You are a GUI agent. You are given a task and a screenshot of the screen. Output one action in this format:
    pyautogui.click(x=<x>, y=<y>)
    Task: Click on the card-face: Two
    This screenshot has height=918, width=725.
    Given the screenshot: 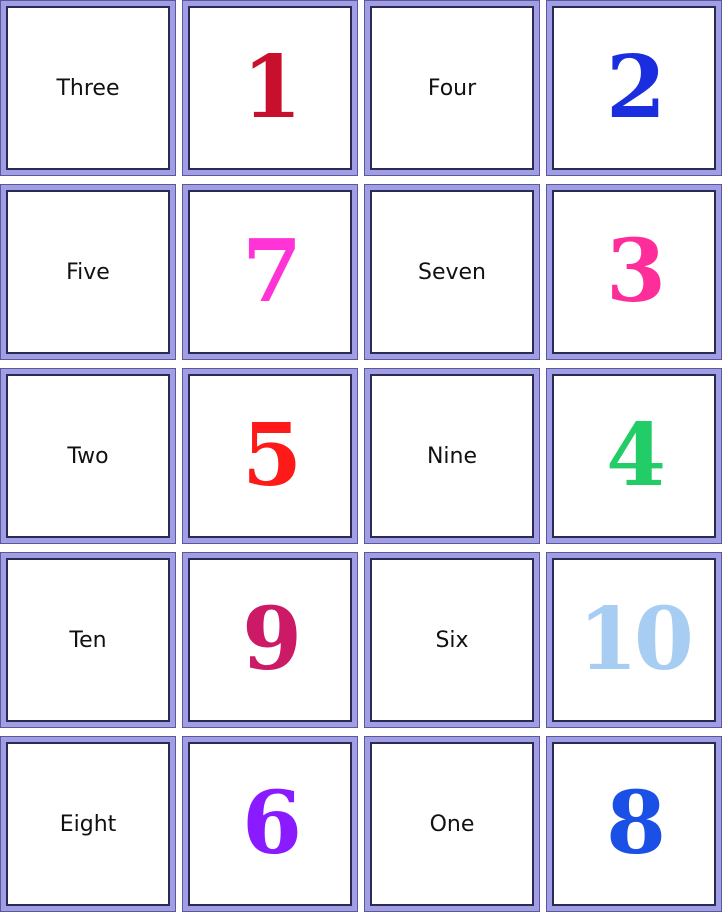 What is the action you would take?
    pyautogui.click(x=88, y=456)
    